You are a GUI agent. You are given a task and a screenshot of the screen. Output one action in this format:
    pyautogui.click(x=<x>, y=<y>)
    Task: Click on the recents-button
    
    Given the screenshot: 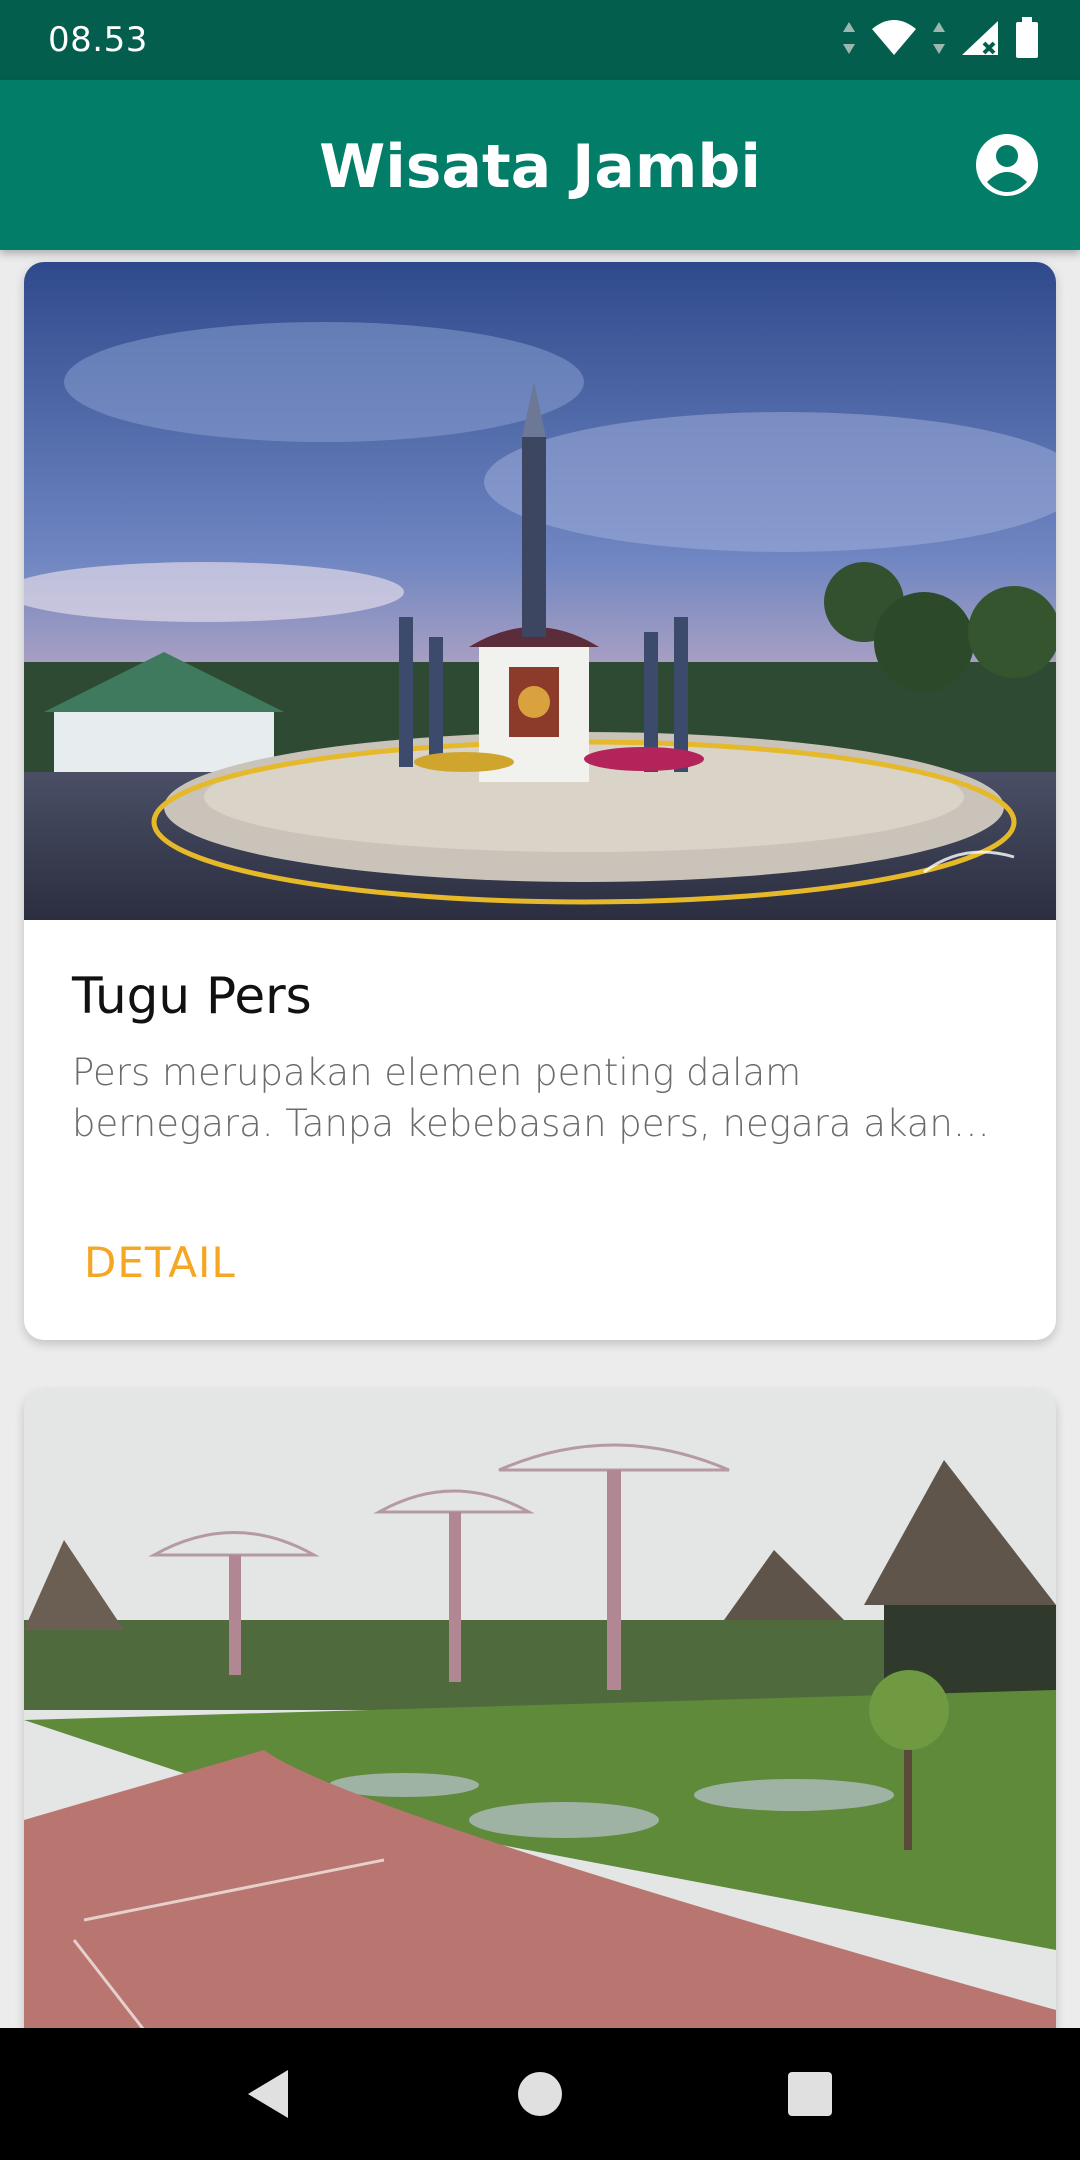 What is the action you would take?
    pyautogui.click(x=810, y=2094)
    